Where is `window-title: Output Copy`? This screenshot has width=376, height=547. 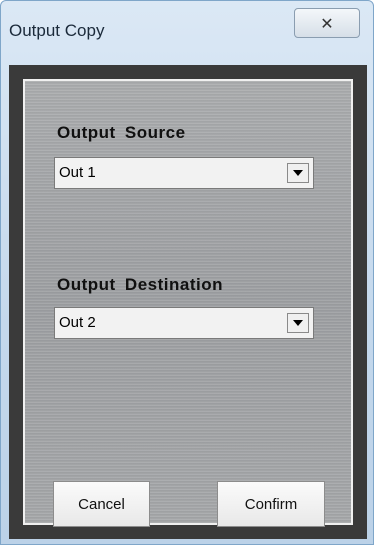 window-title: Output Copy is located at coordinates (57, 30).